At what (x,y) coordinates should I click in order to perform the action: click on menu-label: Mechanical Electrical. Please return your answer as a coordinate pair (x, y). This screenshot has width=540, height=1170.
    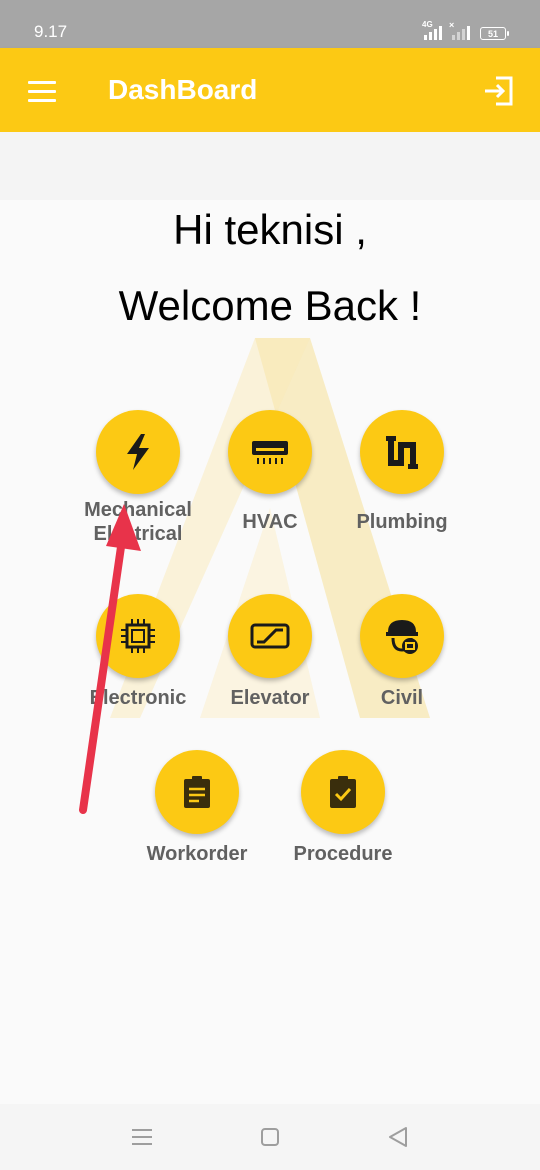
    Looking at the image, I should click on (138, 522).